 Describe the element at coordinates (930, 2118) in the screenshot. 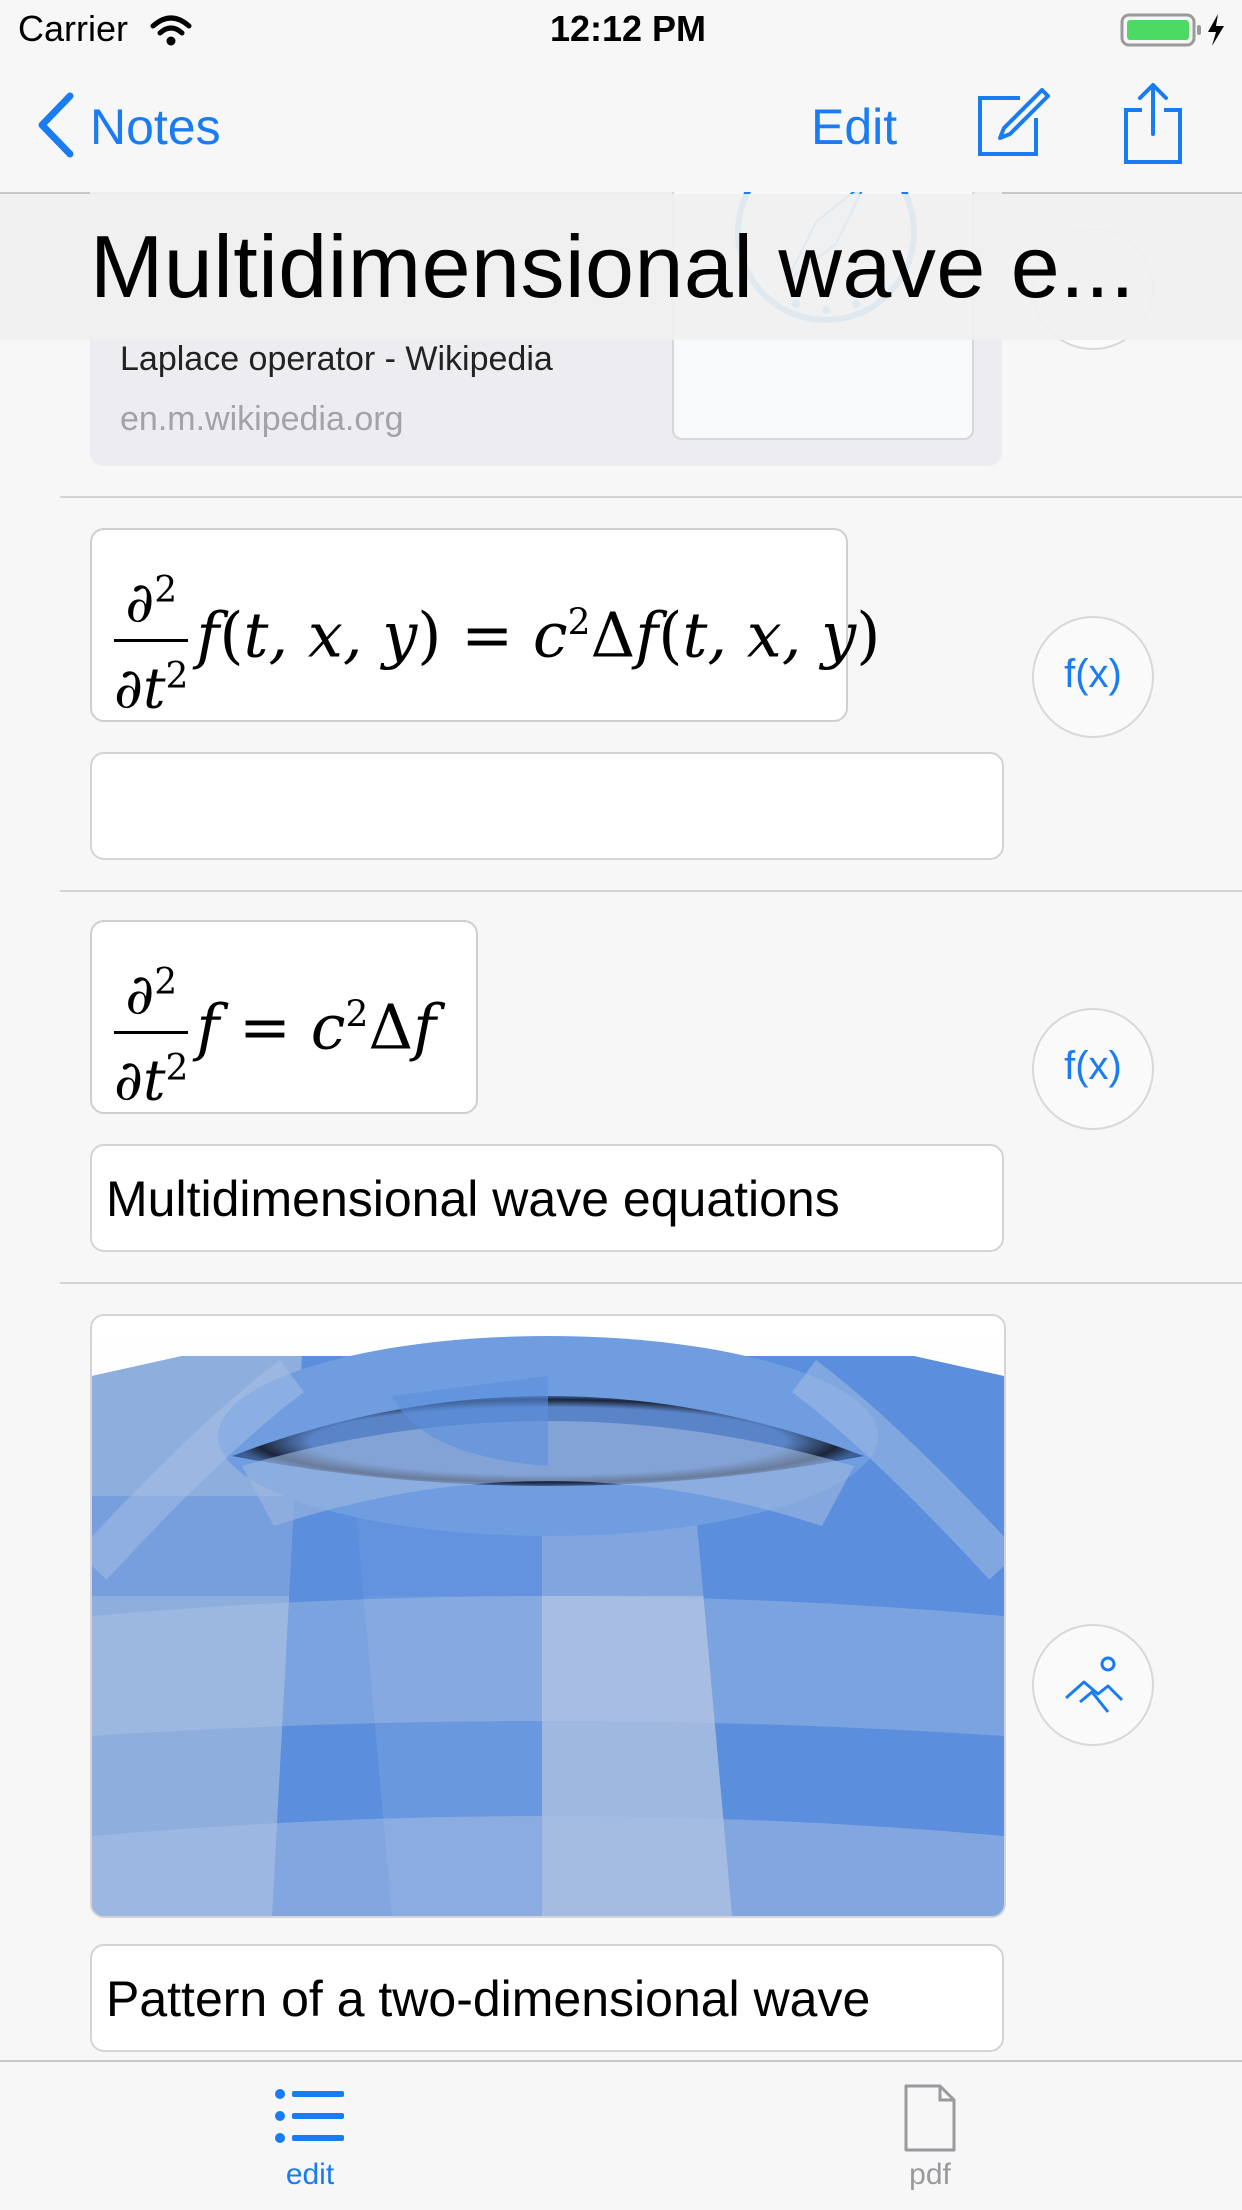

I see `document-icon` at that location.